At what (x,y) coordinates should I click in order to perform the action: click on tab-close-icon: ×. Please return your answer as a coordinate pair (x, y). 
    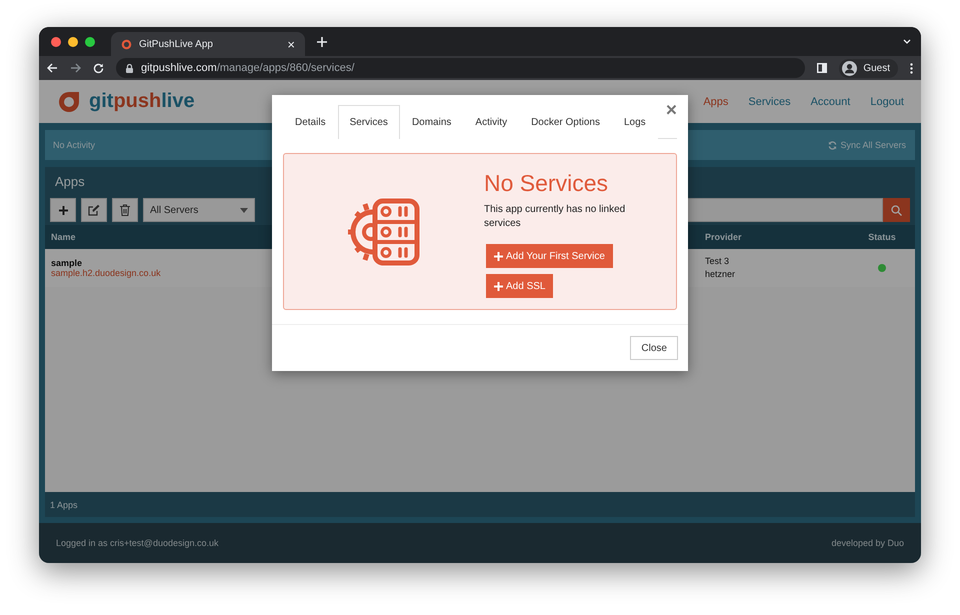
    Looking at the image, I should click on (291, 44).